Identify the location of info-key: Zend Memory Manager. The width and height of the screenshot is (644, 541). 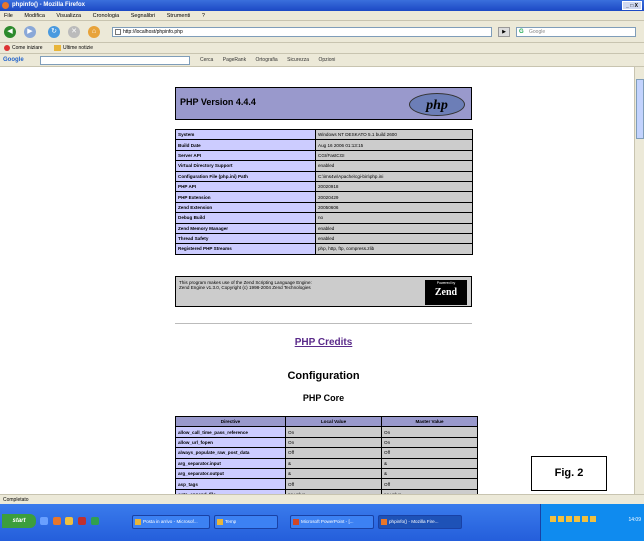
(245, 228).